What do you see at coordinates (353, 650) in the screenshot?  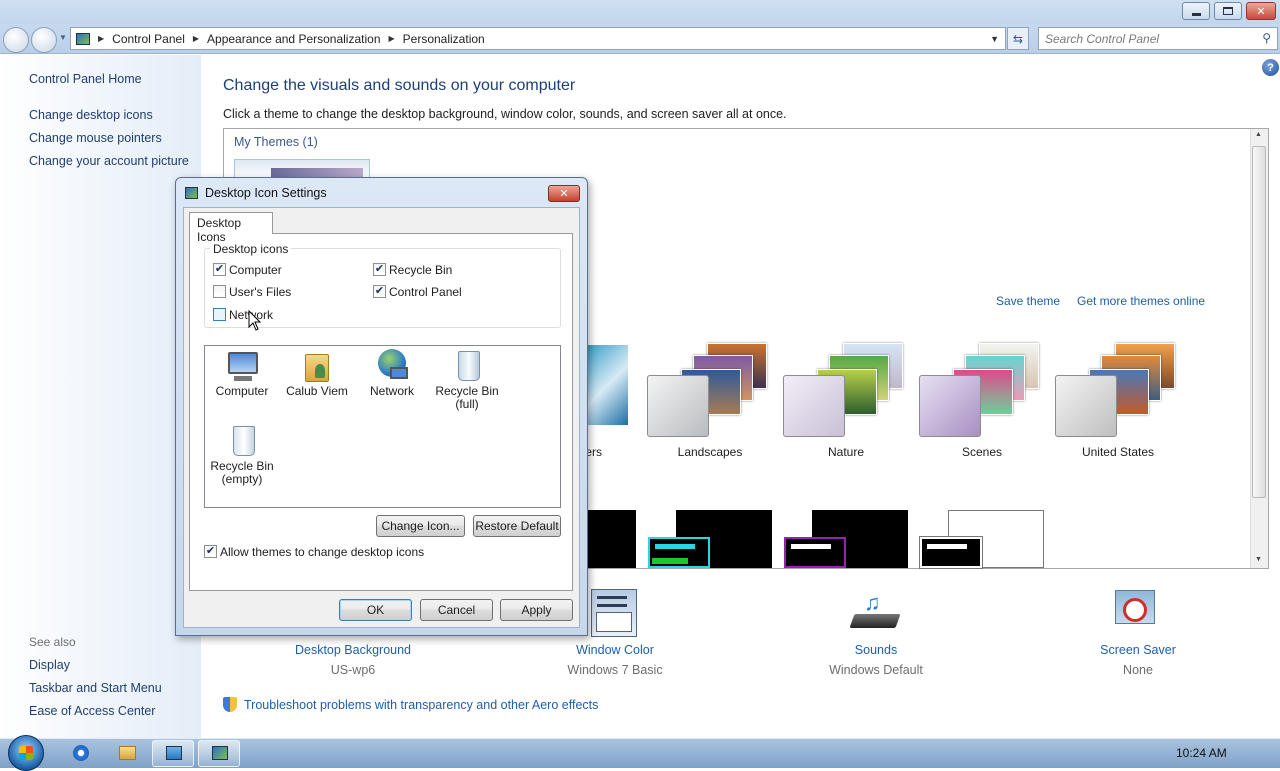 I see `desktop-background-link: Desktop Background` at bounding box center [353, 650].